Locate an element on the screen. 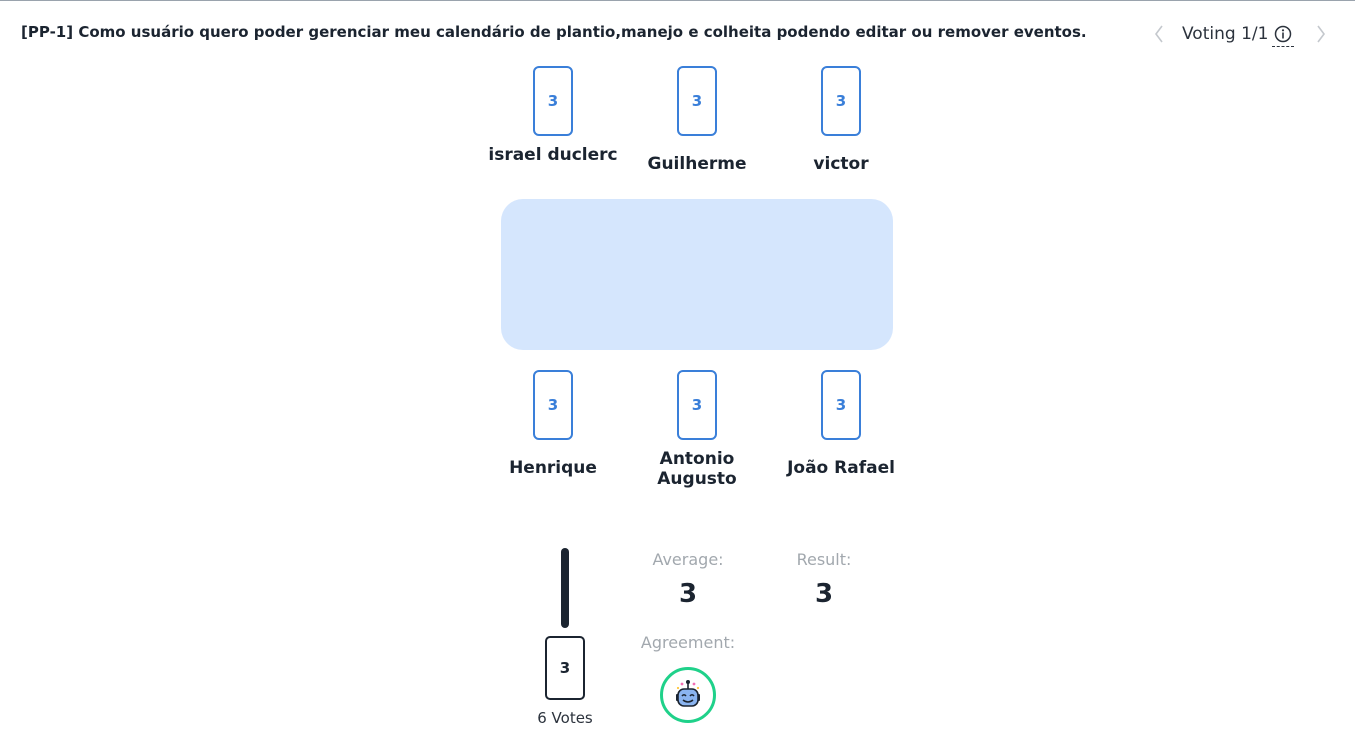 This screenshot has height=745, width=1355. info-icon is located at coordinates (1283, 36).